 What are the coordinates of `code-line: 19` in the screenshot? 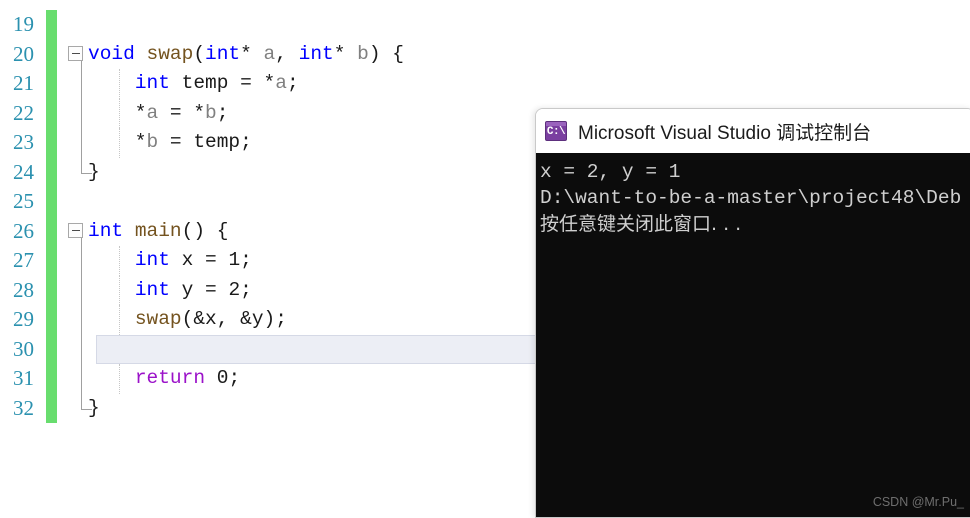 It's located at (485, 25).